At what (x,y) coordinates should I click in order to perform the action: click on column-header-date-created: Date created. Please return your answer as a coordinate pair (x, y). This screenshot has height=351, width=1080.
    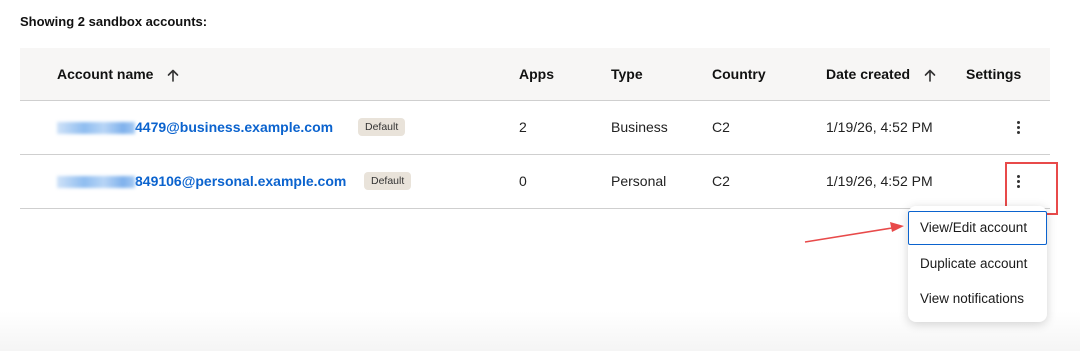
    Looking at the image, I should click on (881, 74).